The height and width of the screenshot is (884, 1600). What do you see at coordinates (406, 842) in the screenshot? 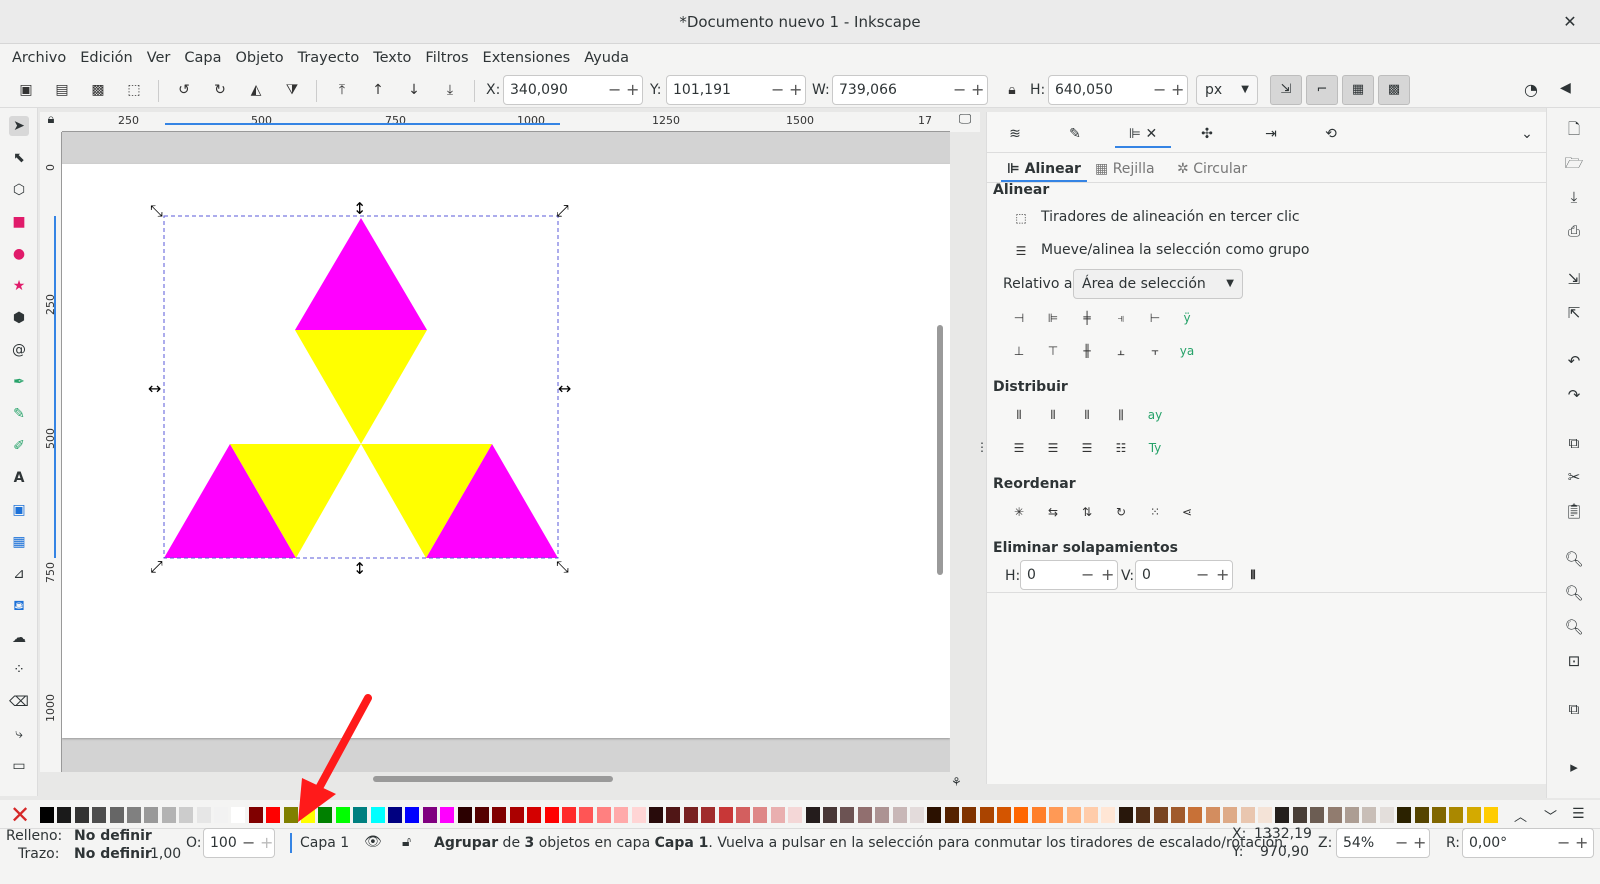
I see `layer-lock-icon: 🔓︎` at bounding box center [406, 842].